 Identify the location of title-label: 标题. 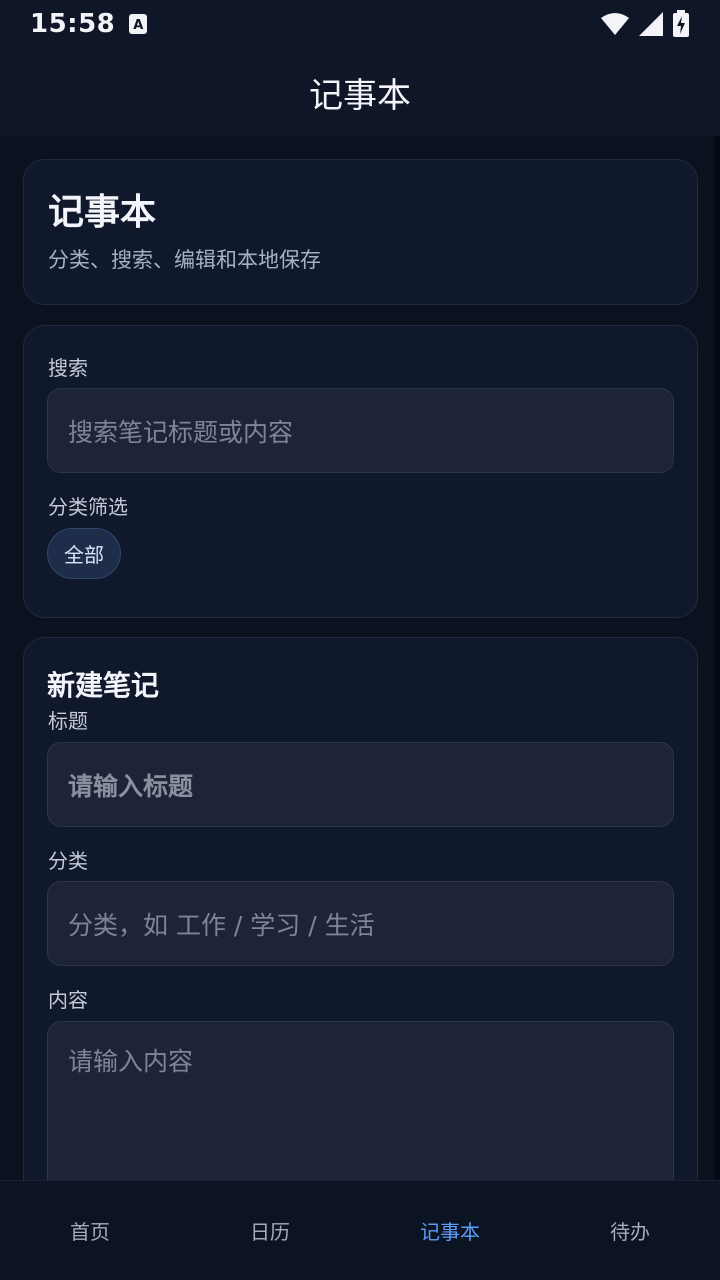
(68, 721).